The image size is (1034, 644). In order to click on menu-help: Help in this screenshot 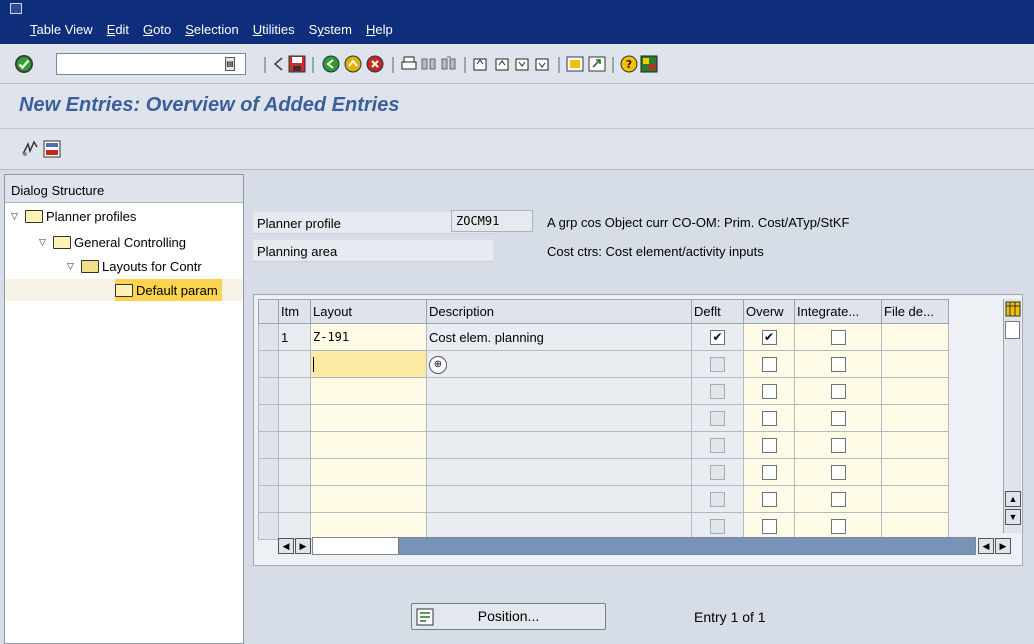, I will do `click(379, 29)`.